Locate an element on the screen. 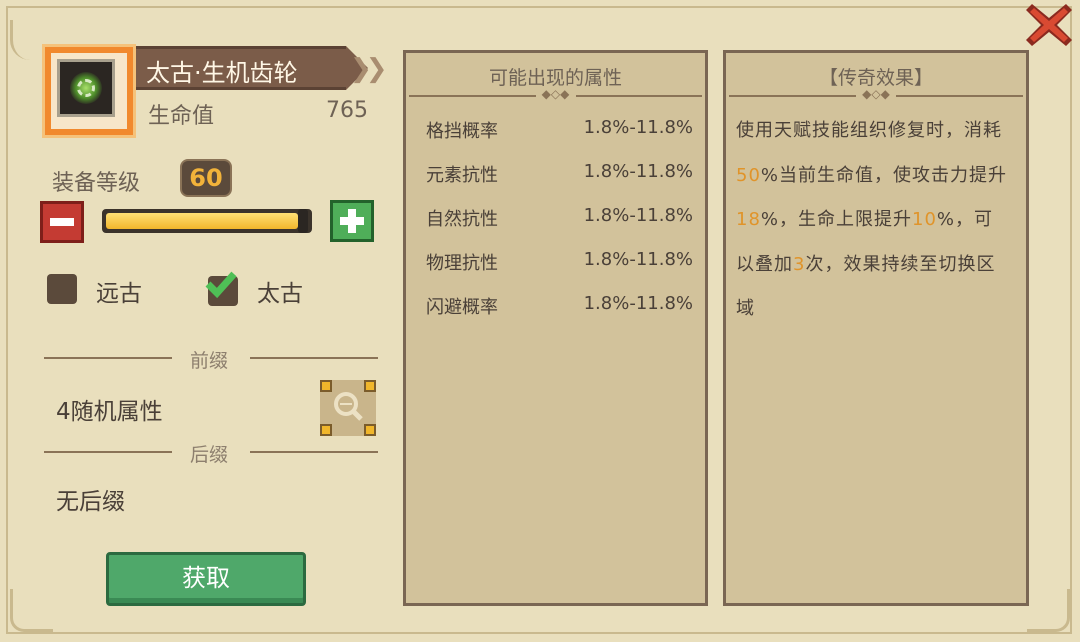  ribbon-chevron-icon: ❯❯ is located at coordinates (368, 69).